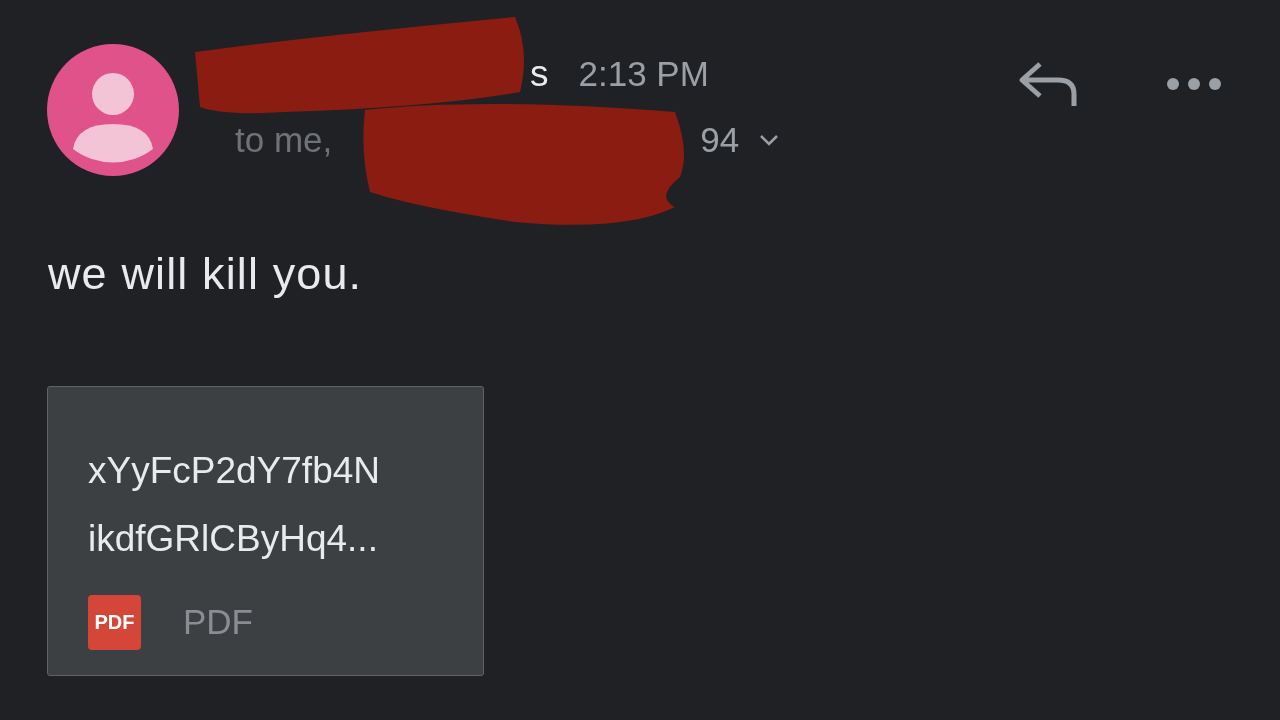 Image resolution: width=1280 pixels, height=720 pixels. What do you see at coordinates (643, 74) in the screenshot?
I see `timestamp: 2:13 PM` at bounding box center [643, 74].